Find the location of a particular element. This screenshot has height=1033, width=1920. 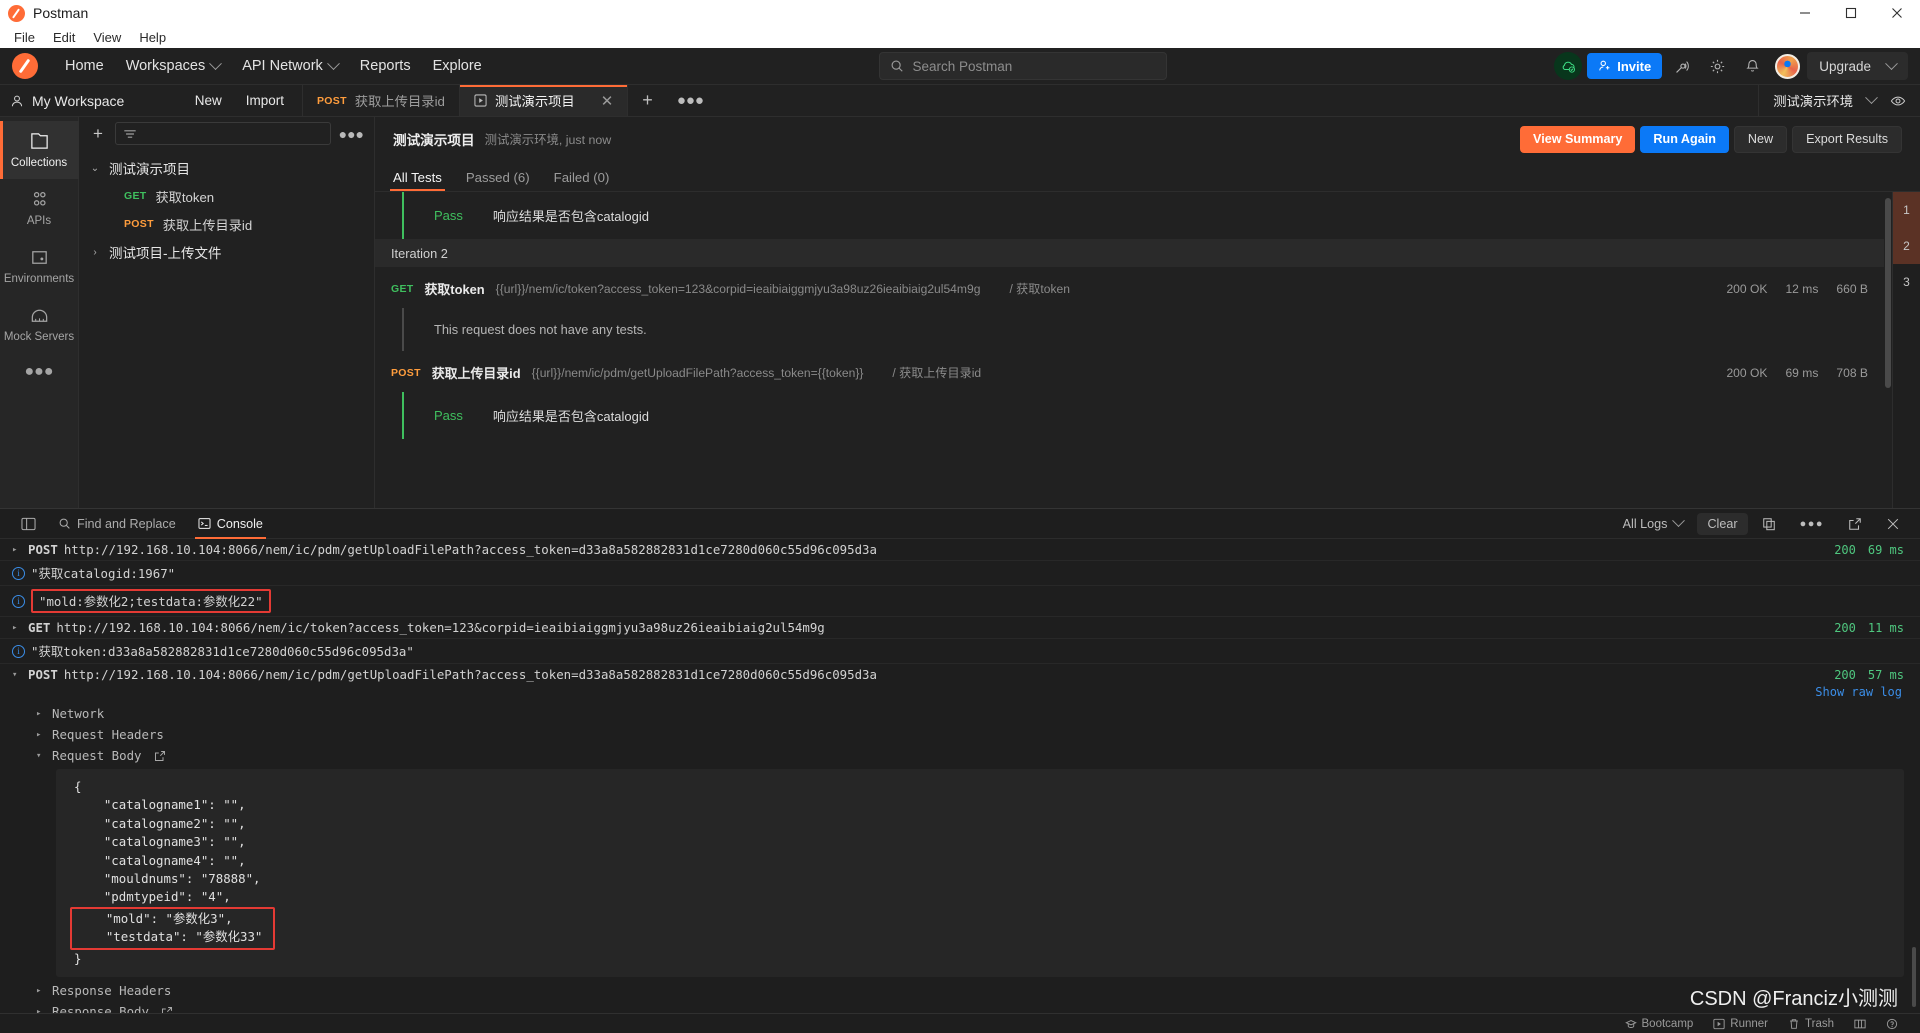

sidebar-item-apis: APIs is located at coordinates (39, 208).